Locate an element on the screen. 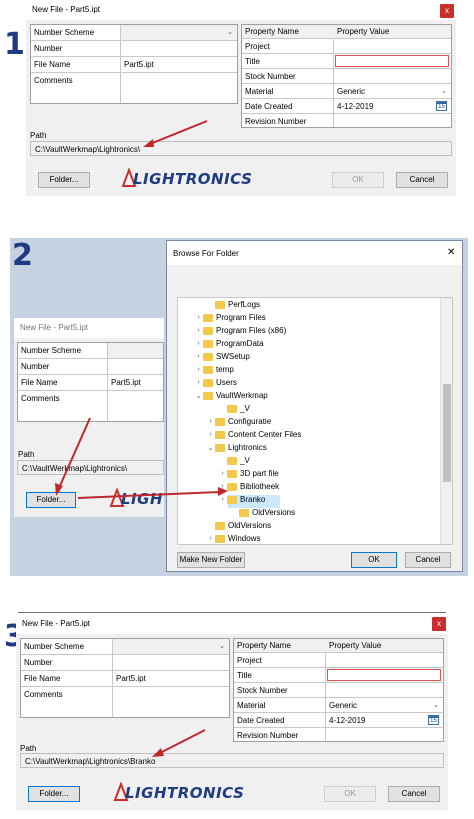  file-name-label: File Name is located at coordinates (42, 678).